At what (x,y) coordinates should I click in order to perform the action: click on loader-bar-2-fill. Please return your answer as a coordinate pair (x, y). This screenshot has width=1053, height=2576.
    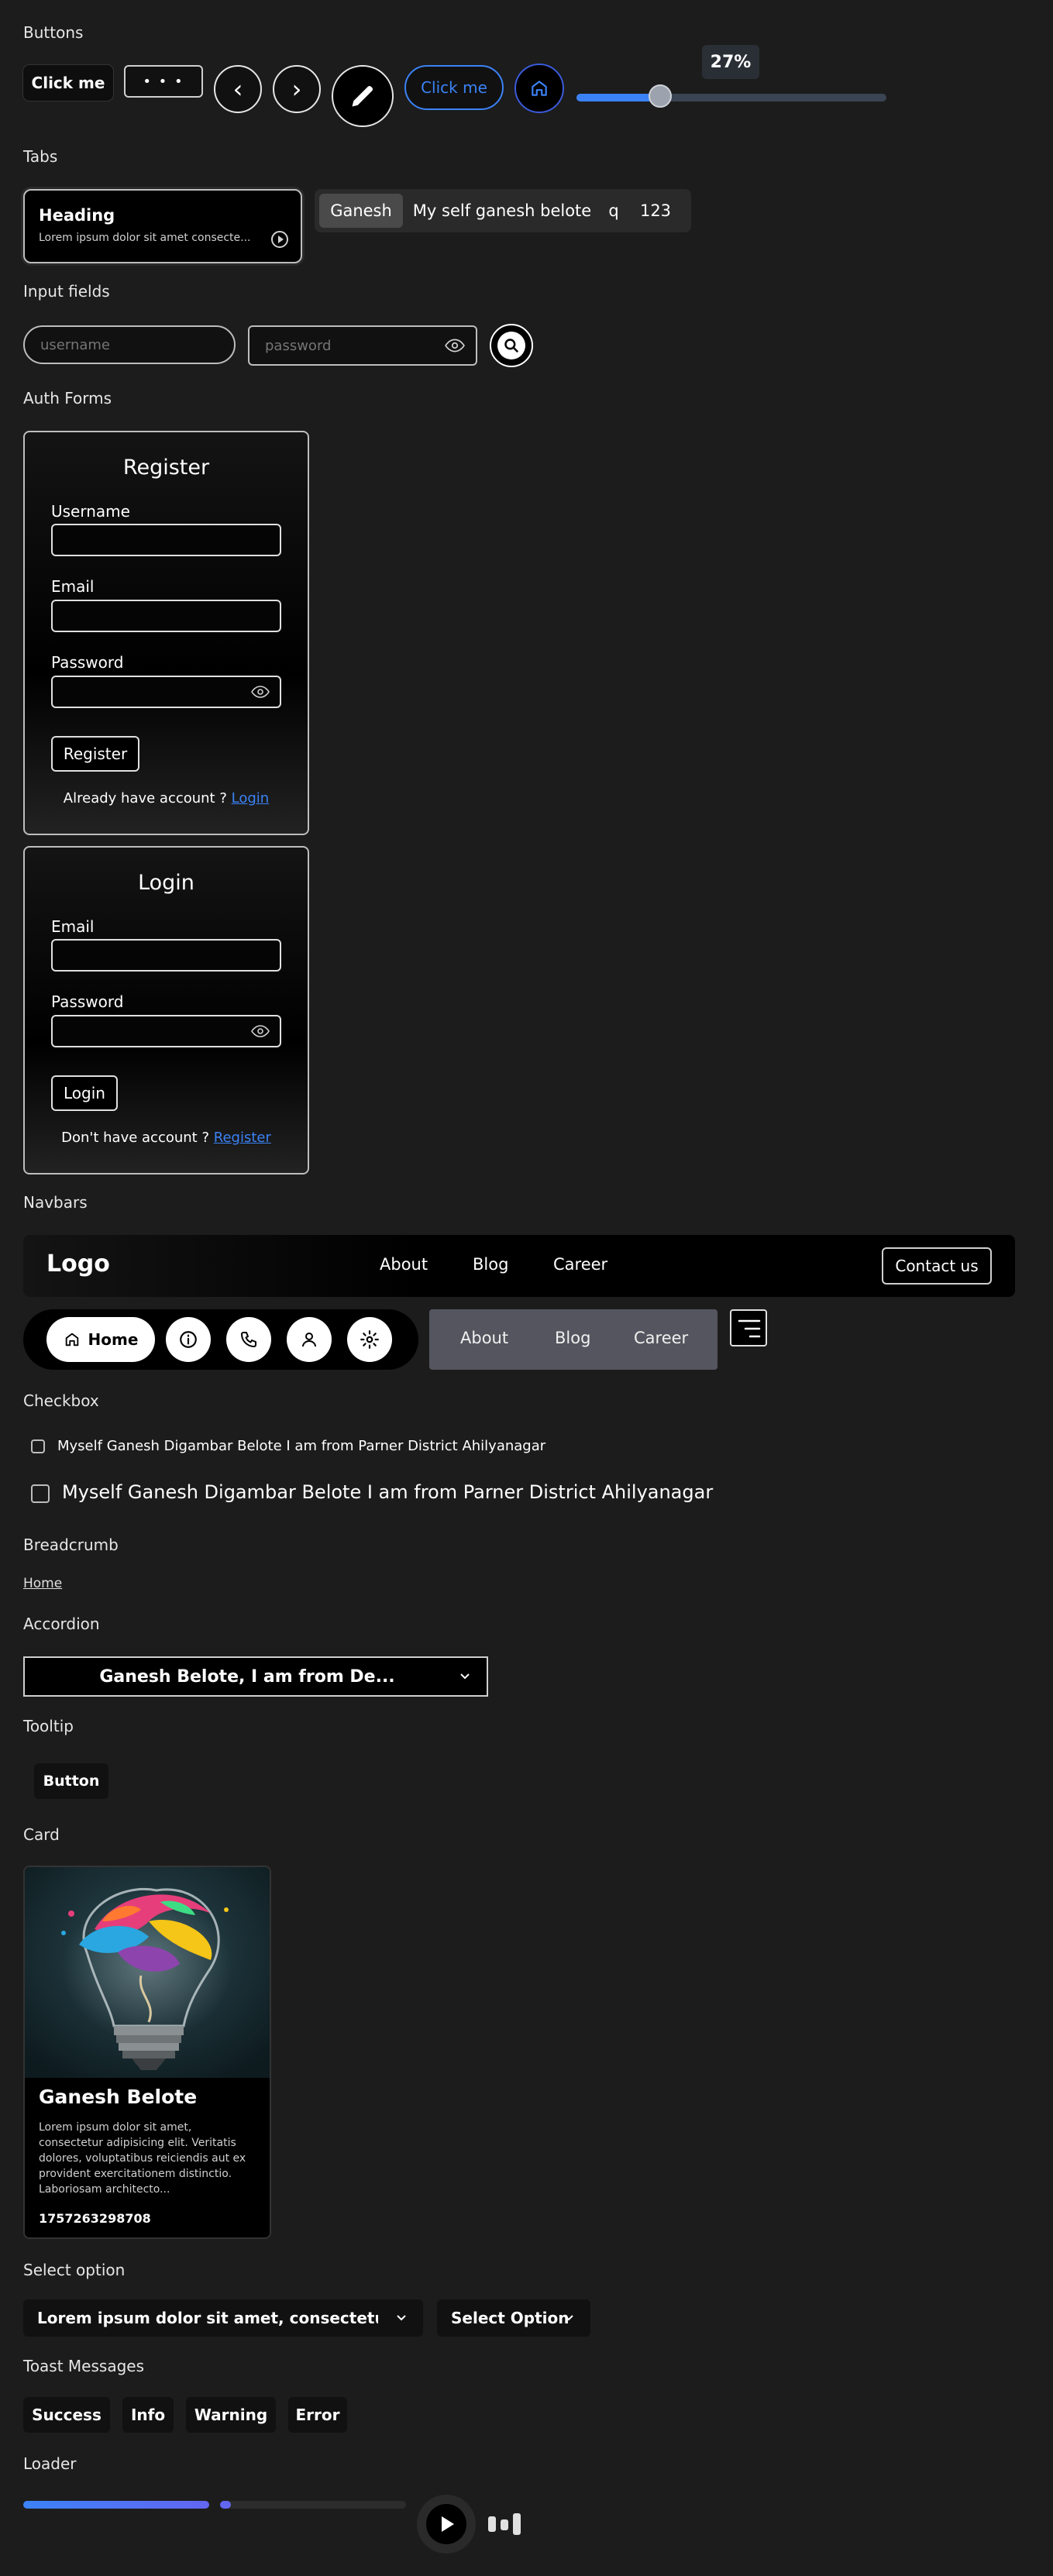
    Looking at the image, I should click on (226, 2505).